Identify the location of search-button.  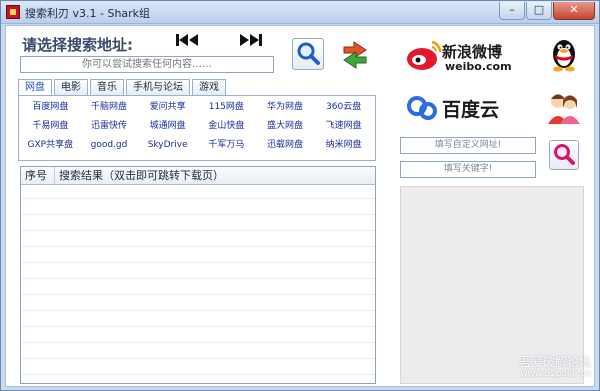
(308, 54).